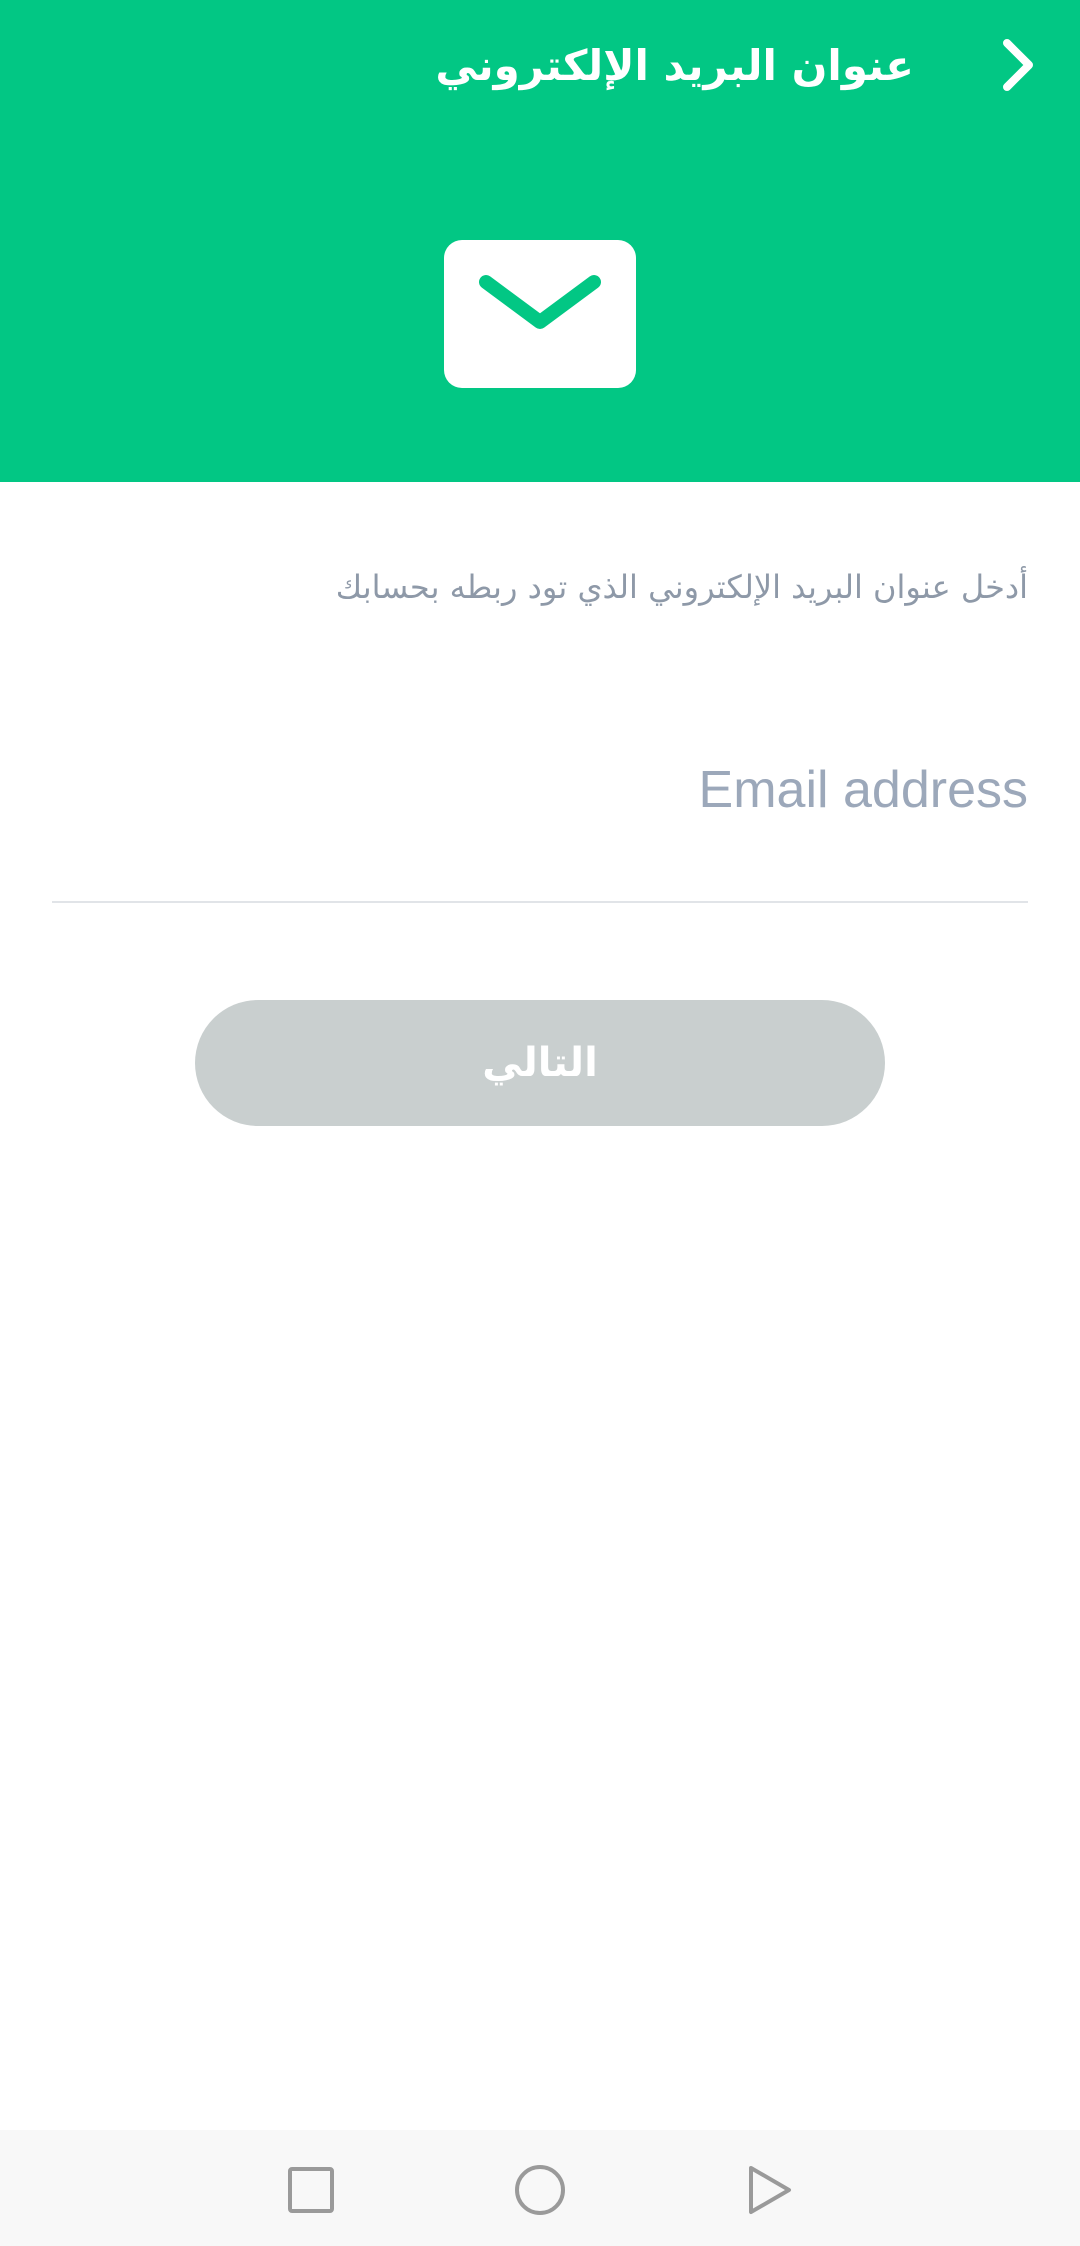 The height and width of the screenshot is (2246, 1080). What do you see at coordinates (540, 1063) in the screenshot?
I see `next-button: التالي` at bounding box center [540, 1063].